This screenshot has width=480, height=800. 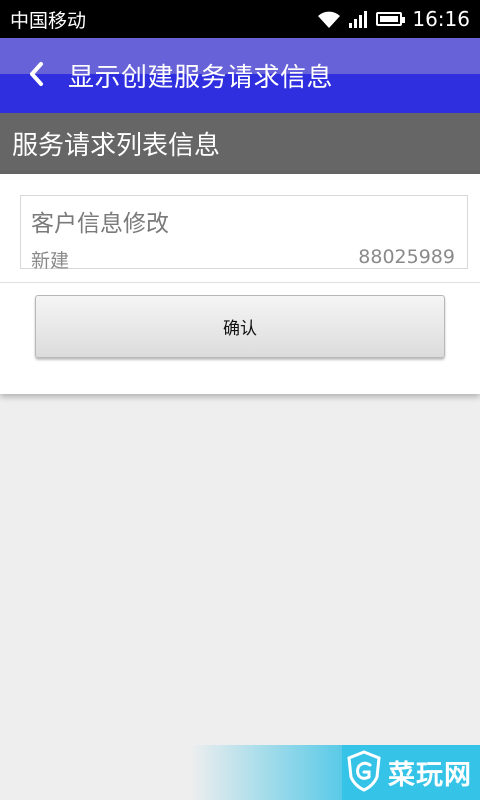 What do you see at coordinates (100, 224) in the screenshot?
I see `request-title: 客户信息修改` at bounding box center [100, 224].